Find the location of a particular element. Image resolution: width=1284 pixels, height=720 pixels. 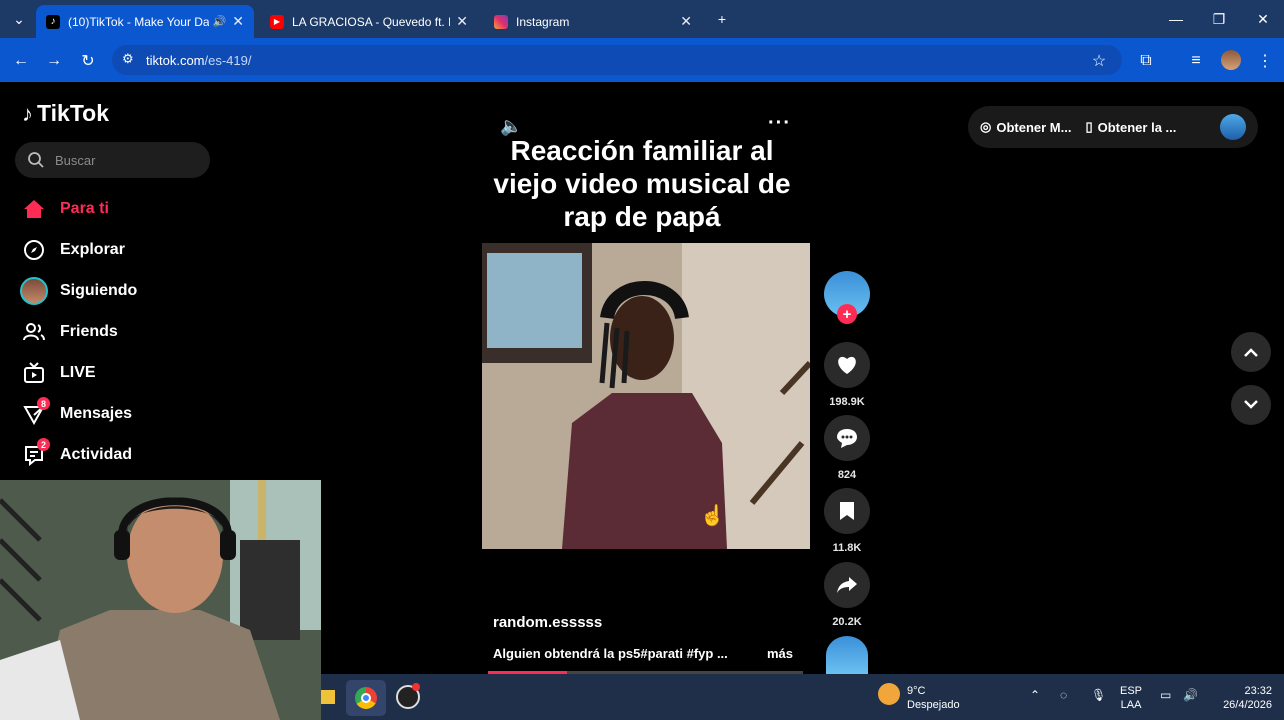

browser-tab-instagram: Instagram ✕ is located at coordinates (593, 21).